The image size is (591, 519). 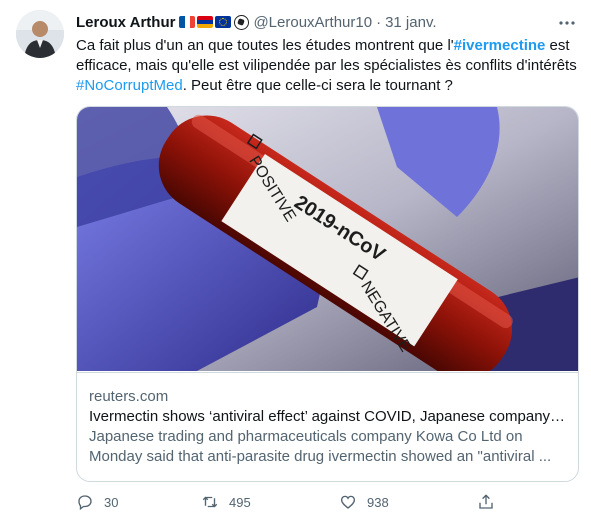 What do you see at coordinates (138, 502) in the screenshot?
I see `reply-button: 30` at bounding box center [138, 502].